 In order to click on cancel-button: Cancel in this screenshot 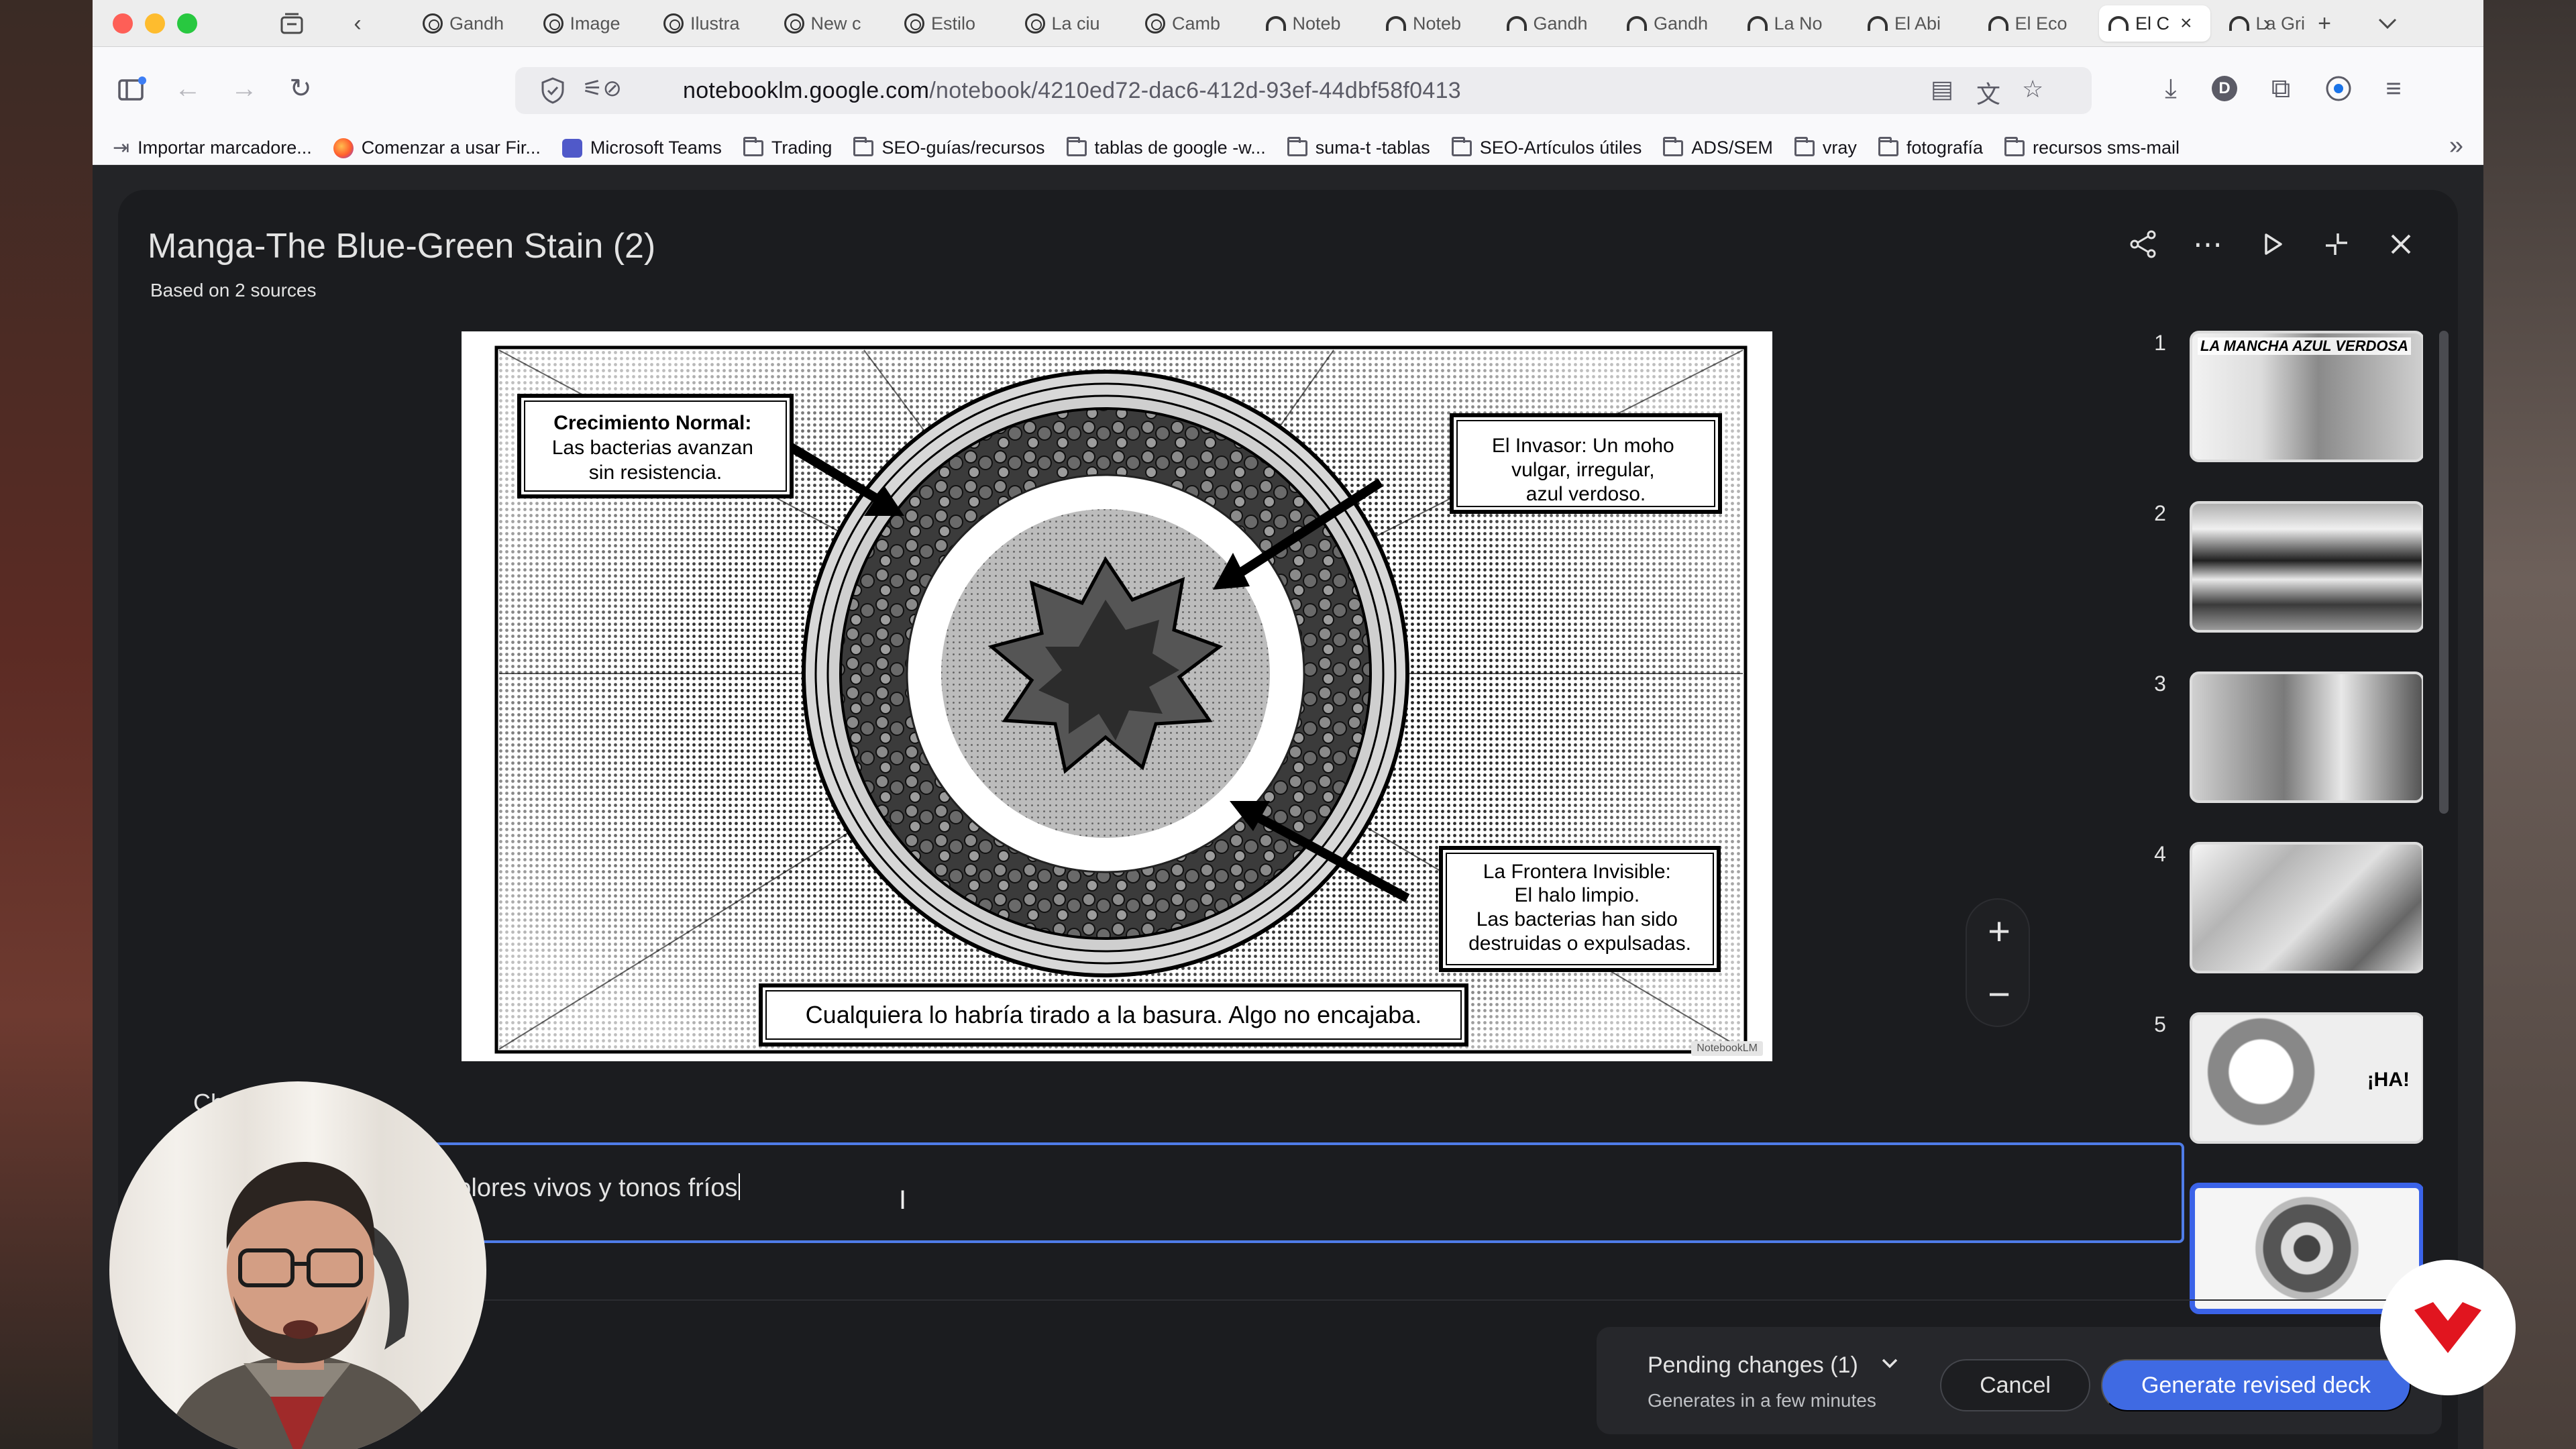, I will do `click(2015, 1385)`.